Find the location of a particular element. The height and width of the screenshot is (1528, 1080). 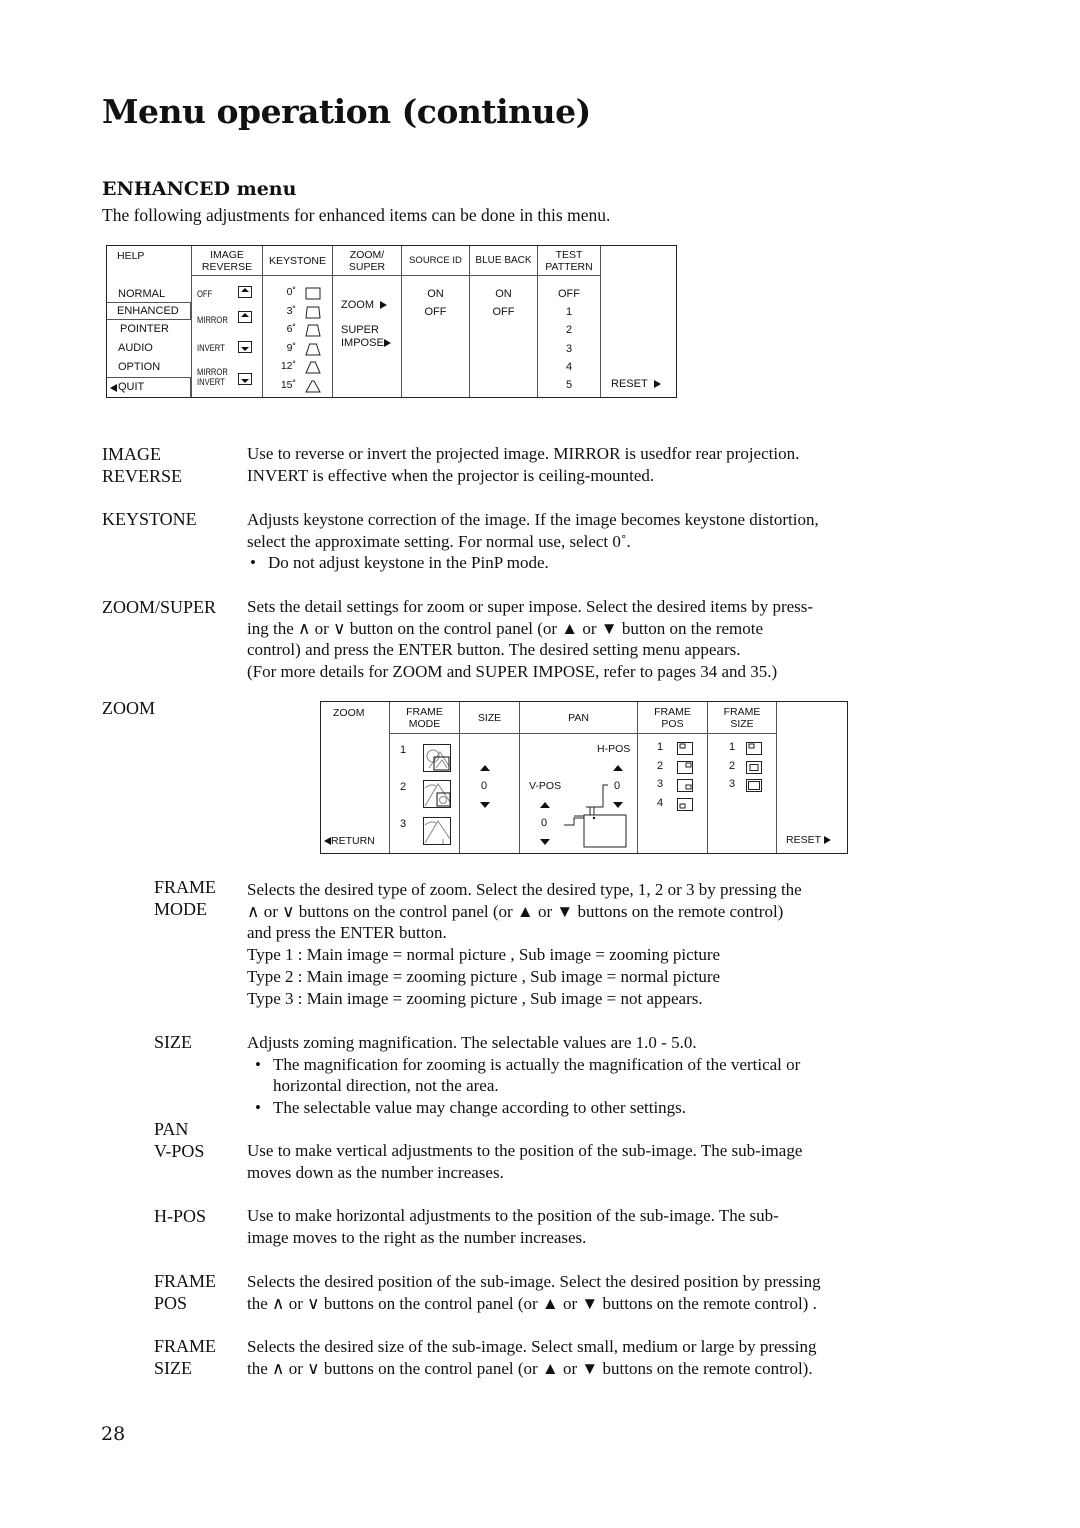

test-pattern-option: 3 is located at coordinates (569, 349).